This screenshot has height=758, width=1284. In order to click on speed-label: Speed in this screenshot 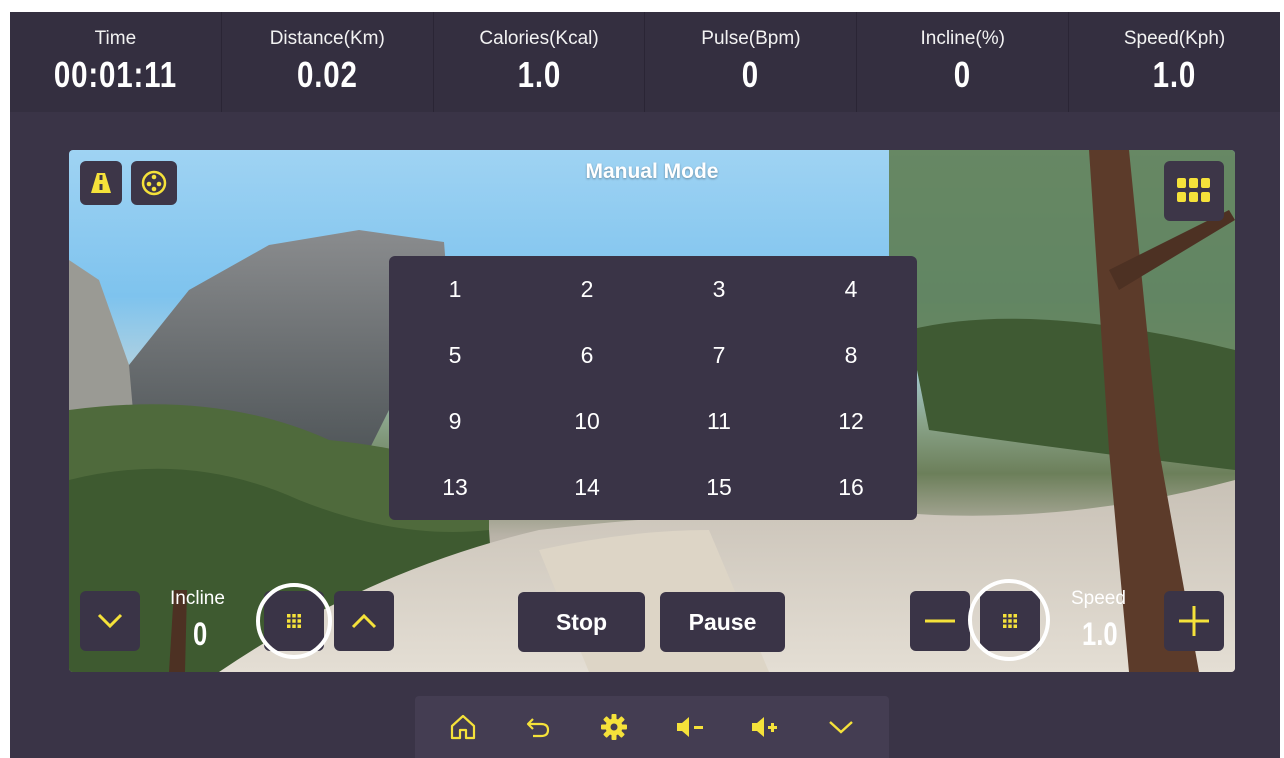, I will do `click(1098, 598)`.